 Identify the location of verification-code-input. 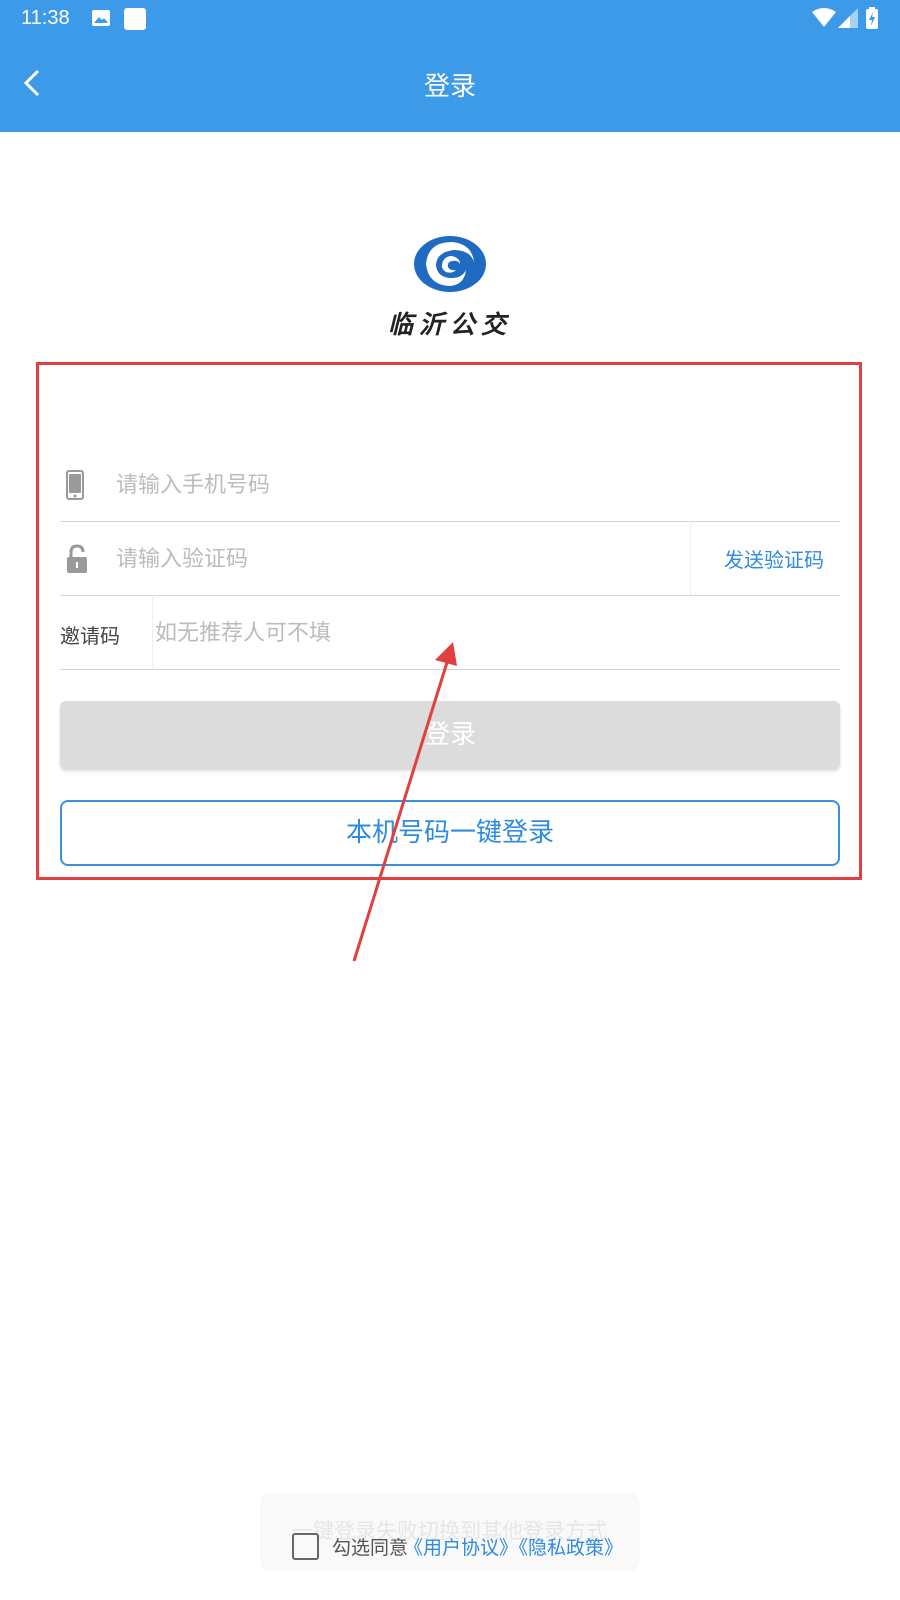
(396, 559).